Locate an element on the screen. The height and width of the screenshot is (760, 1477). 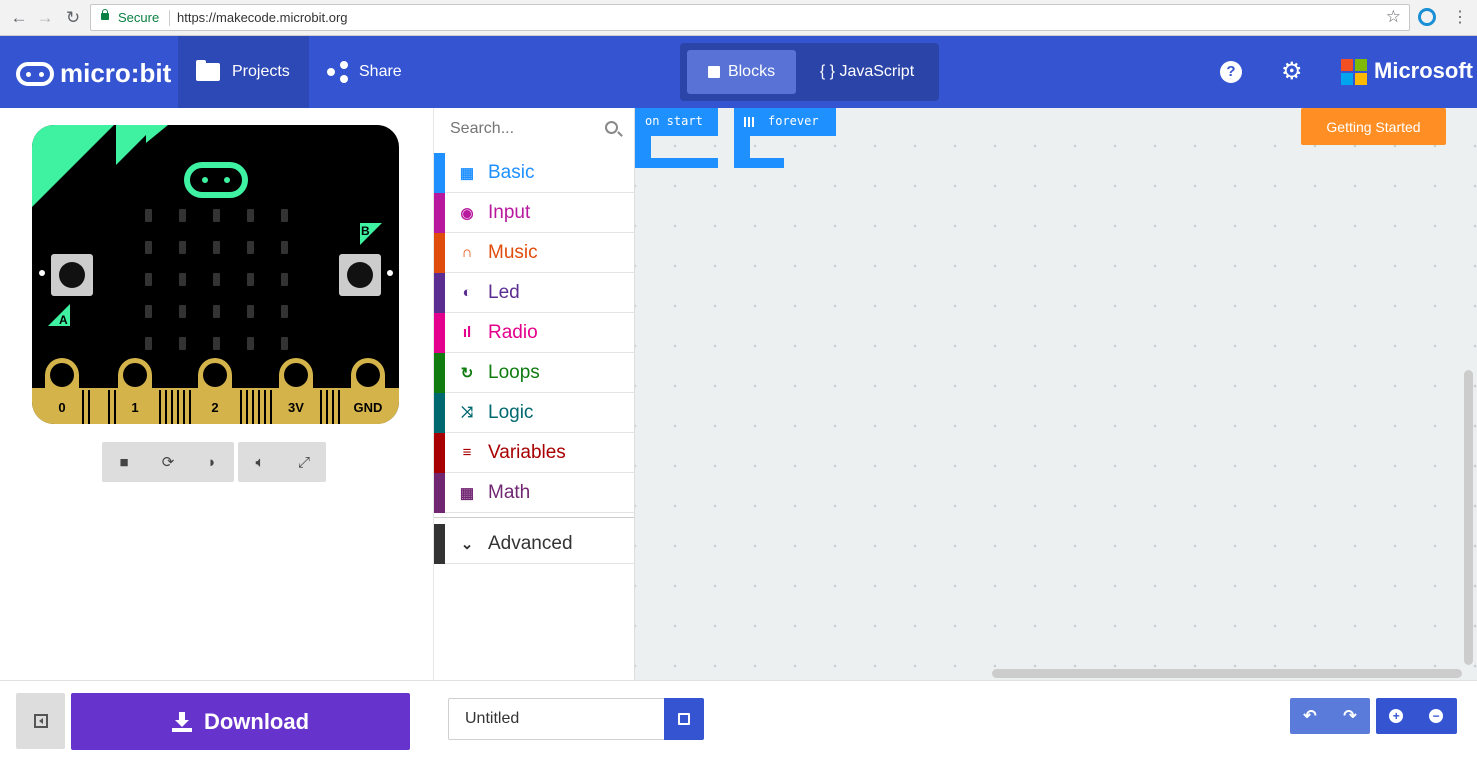
shuffle-icon: ⤨ is located at coordinates (466, 412).